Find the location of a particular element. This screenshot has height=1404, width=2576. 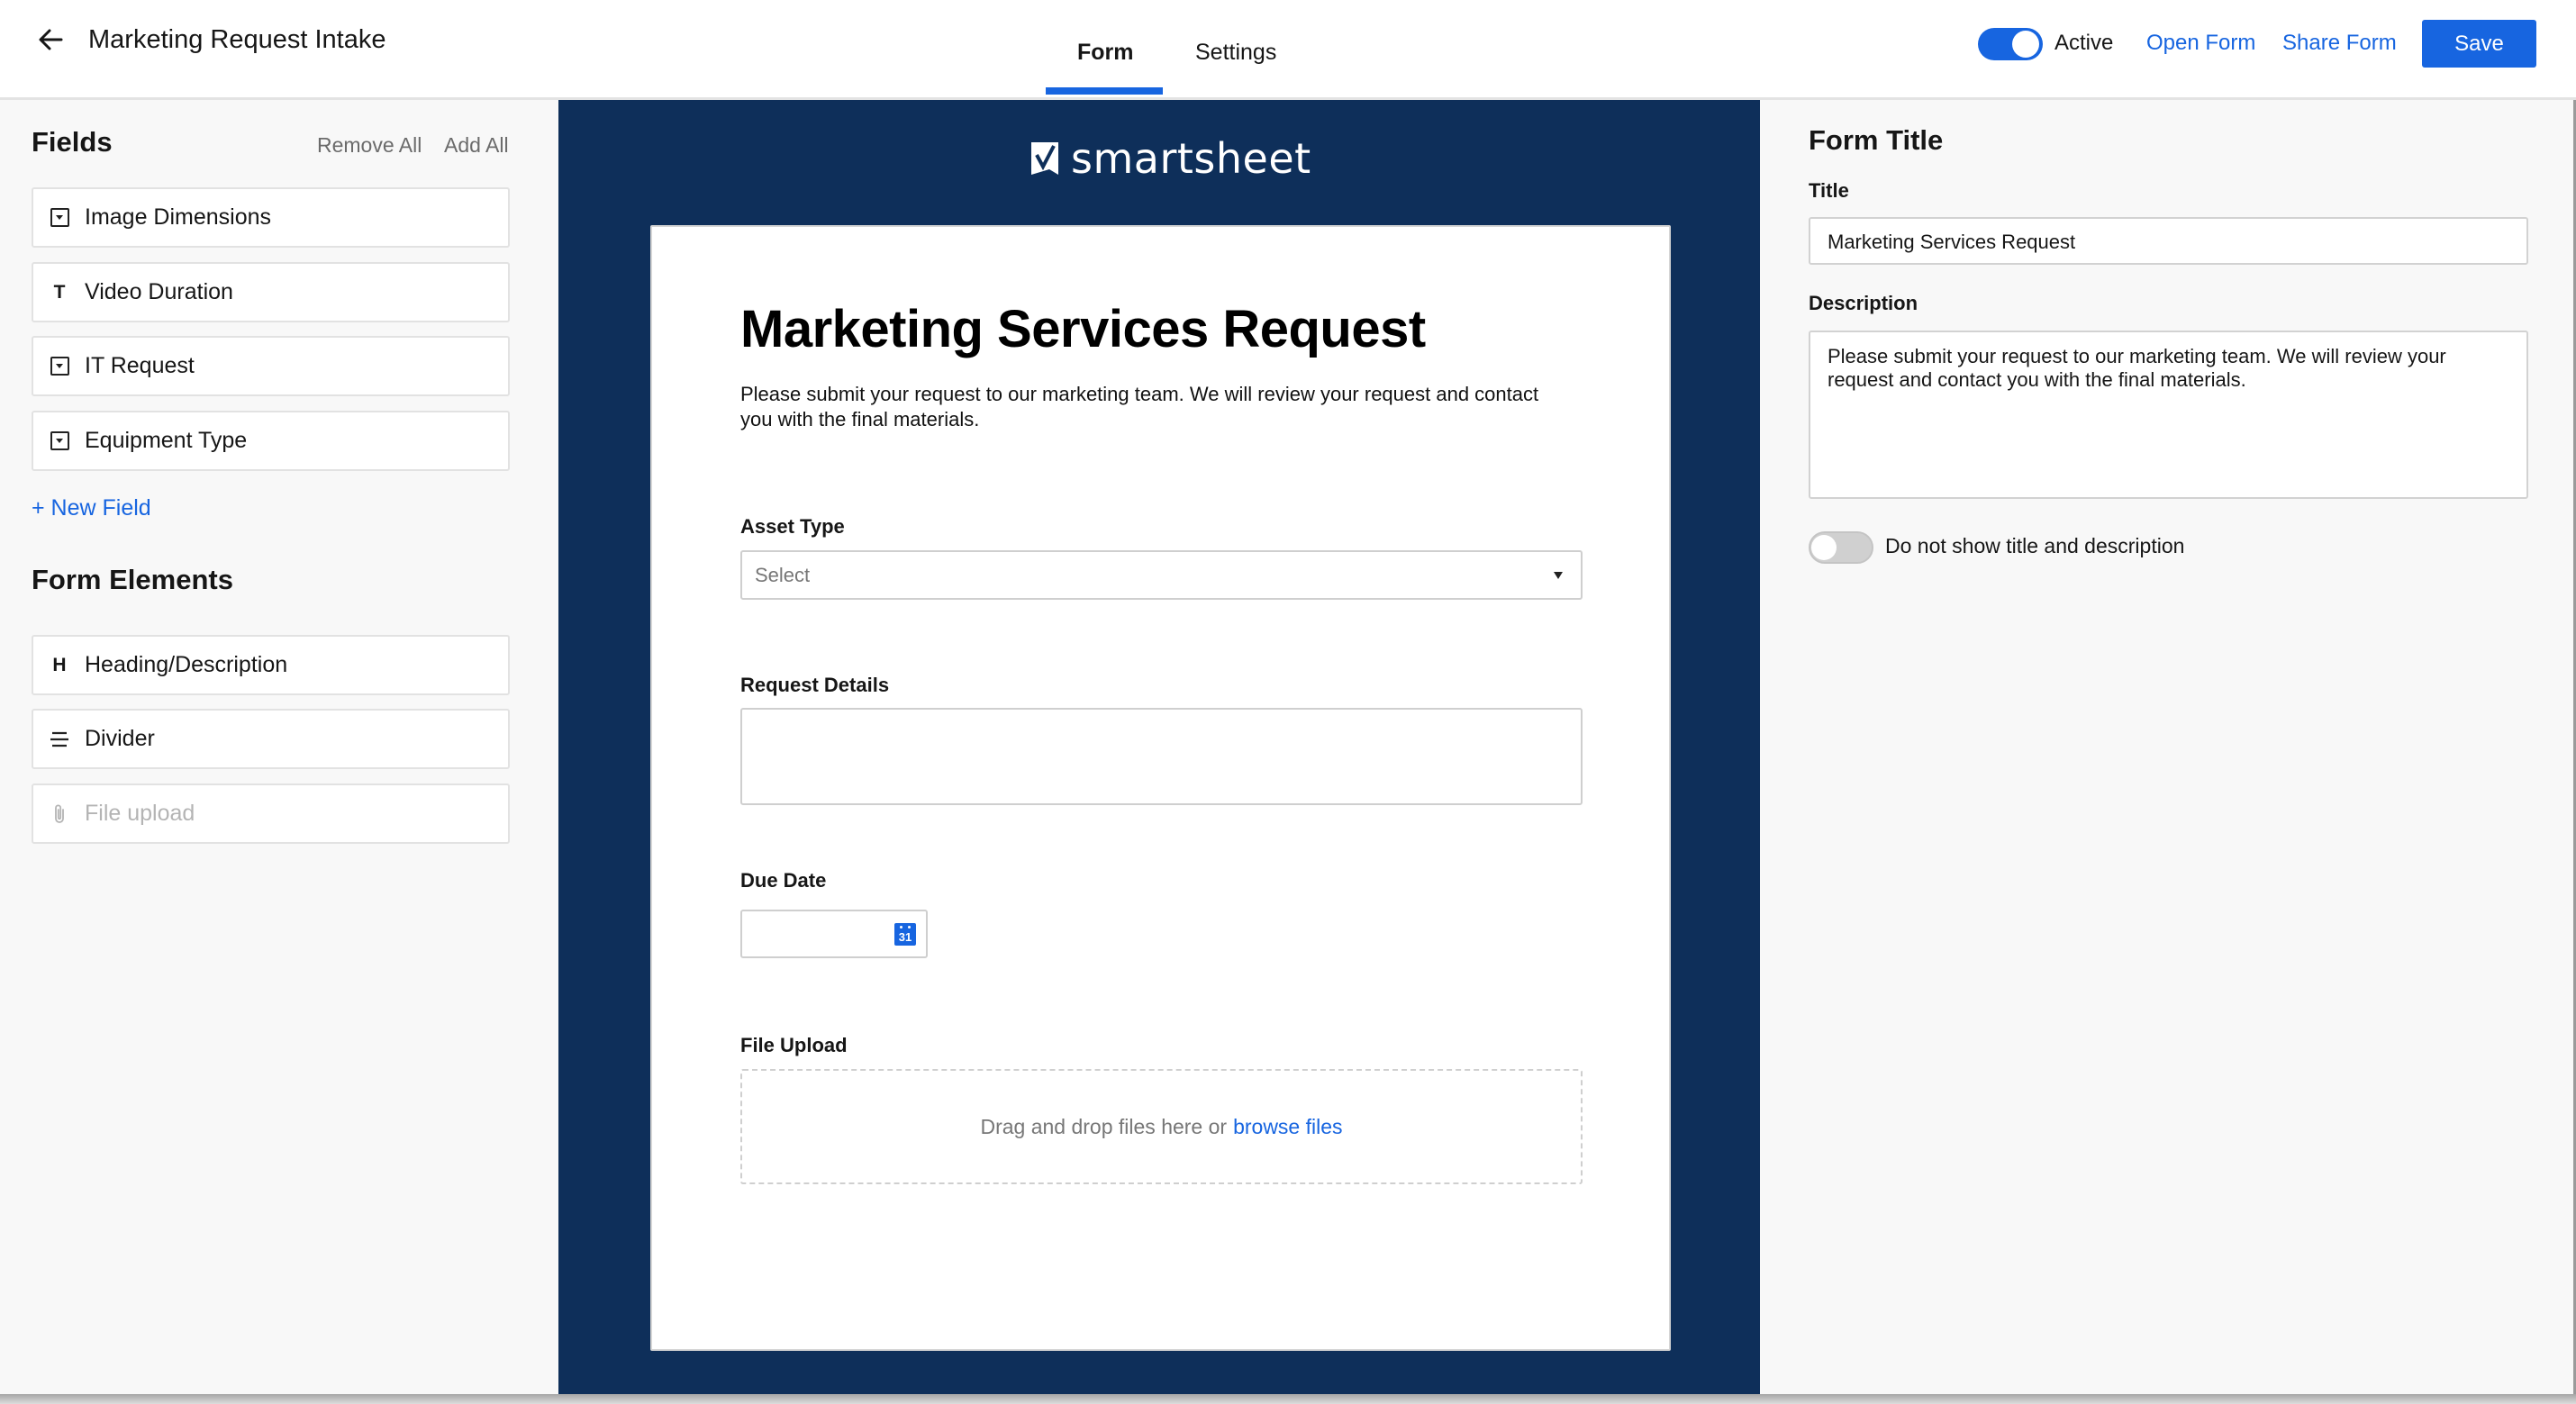

field-item-label: Image Dimensions is located at coordinates (178, 217).